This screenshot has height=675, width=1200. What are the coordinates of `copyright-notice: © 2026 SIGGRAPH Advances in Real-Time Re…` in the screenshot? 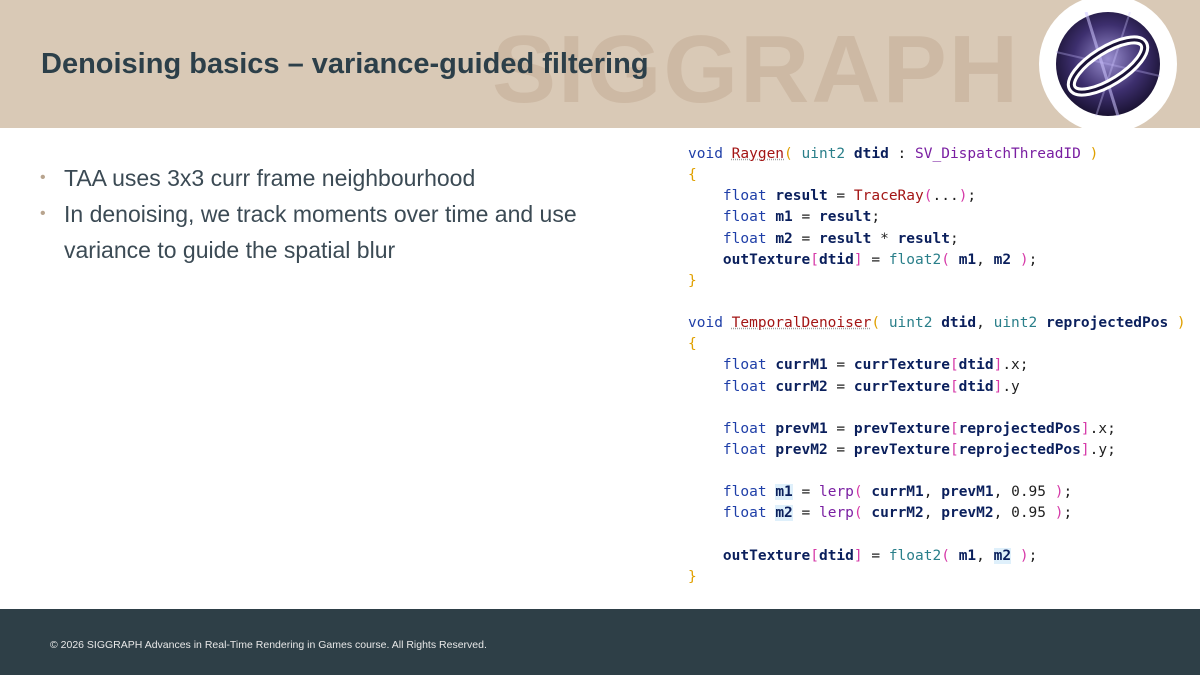 It's located at (268, 645).